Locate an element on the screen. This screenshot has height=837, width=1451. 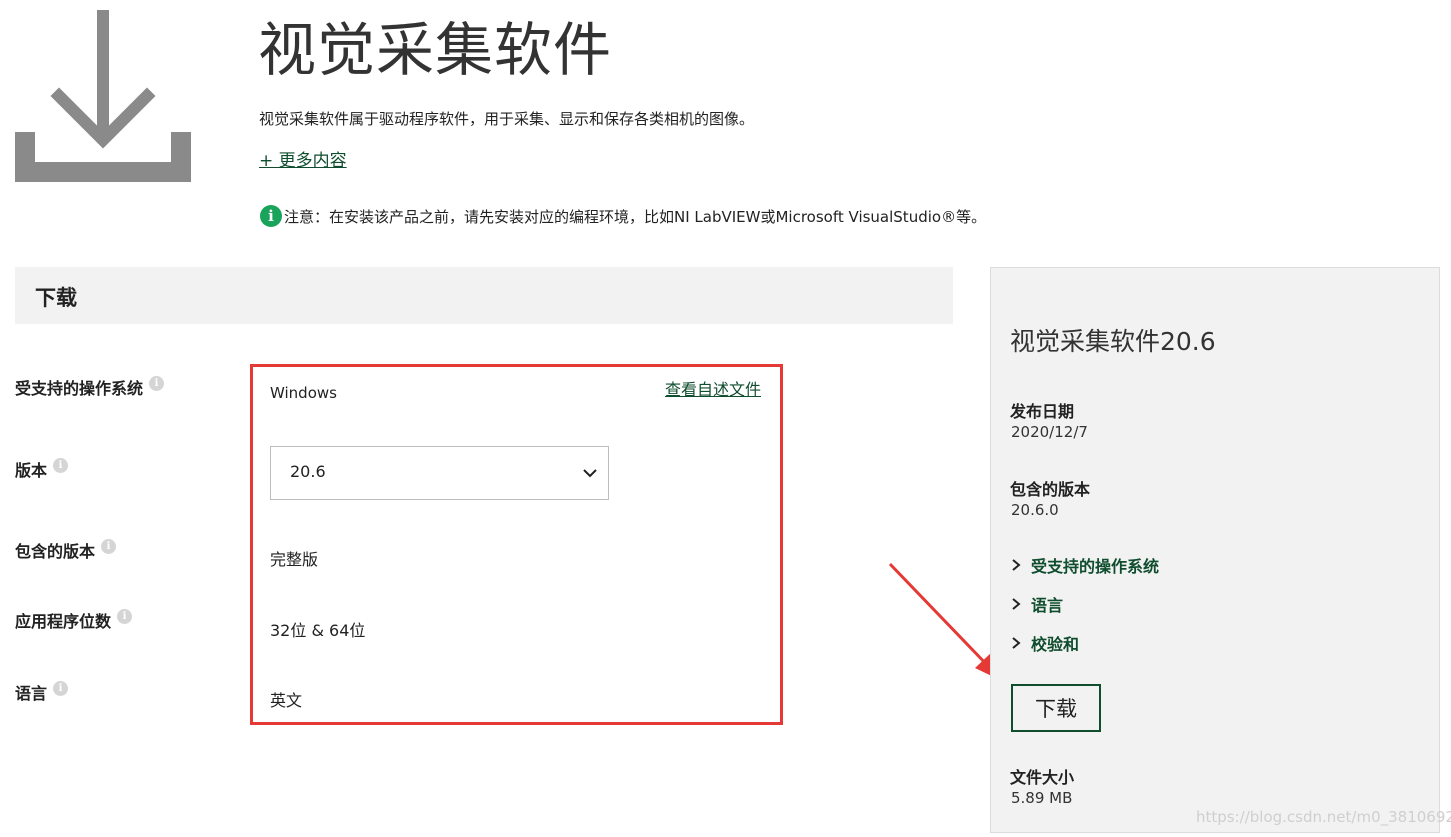
file-size-label: 文件大小 is located at coordinates (1042, 777).